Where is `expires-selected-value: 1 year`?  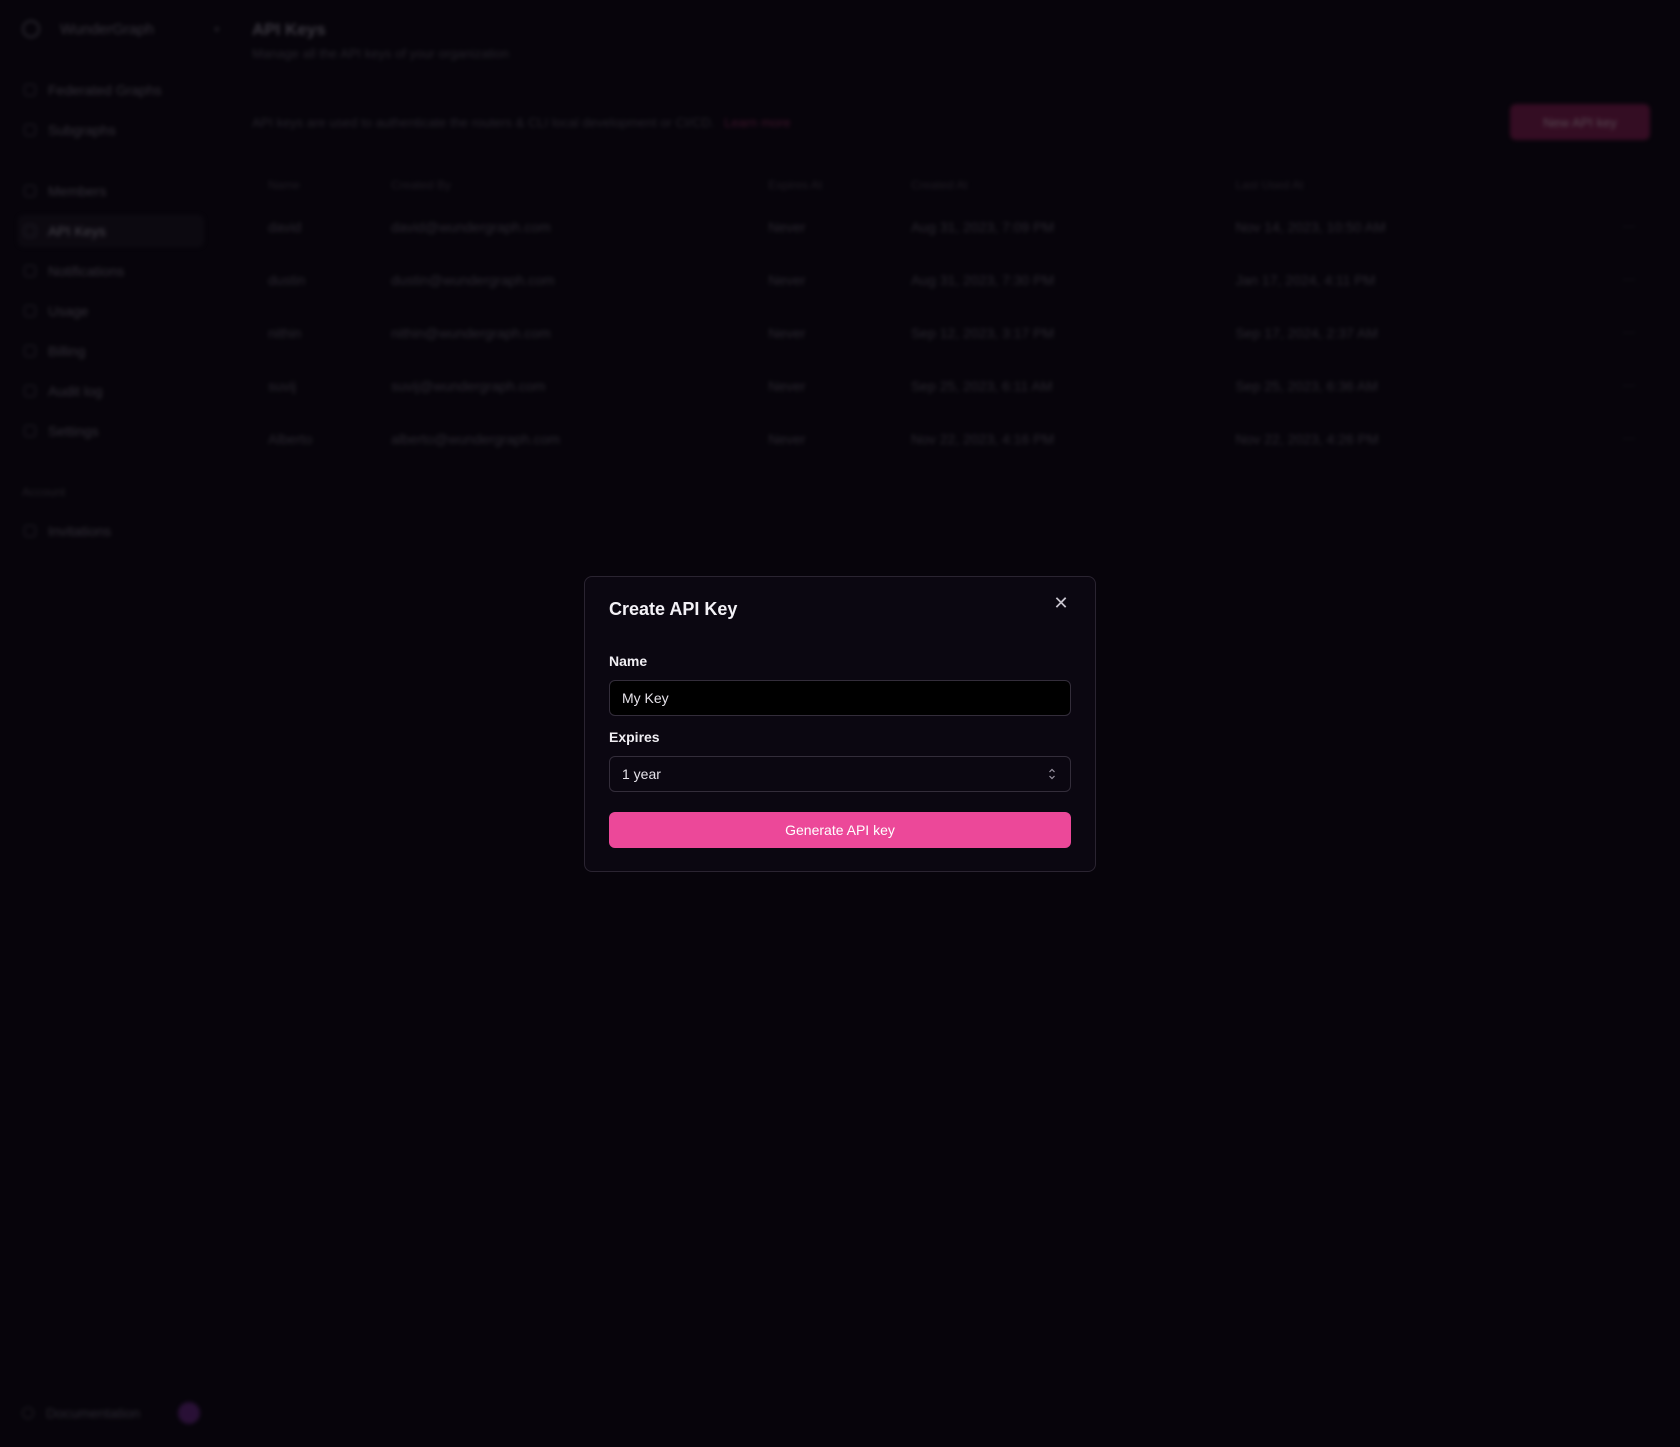 expires-selected-value: 1 year is located at coordinates (641, 774).